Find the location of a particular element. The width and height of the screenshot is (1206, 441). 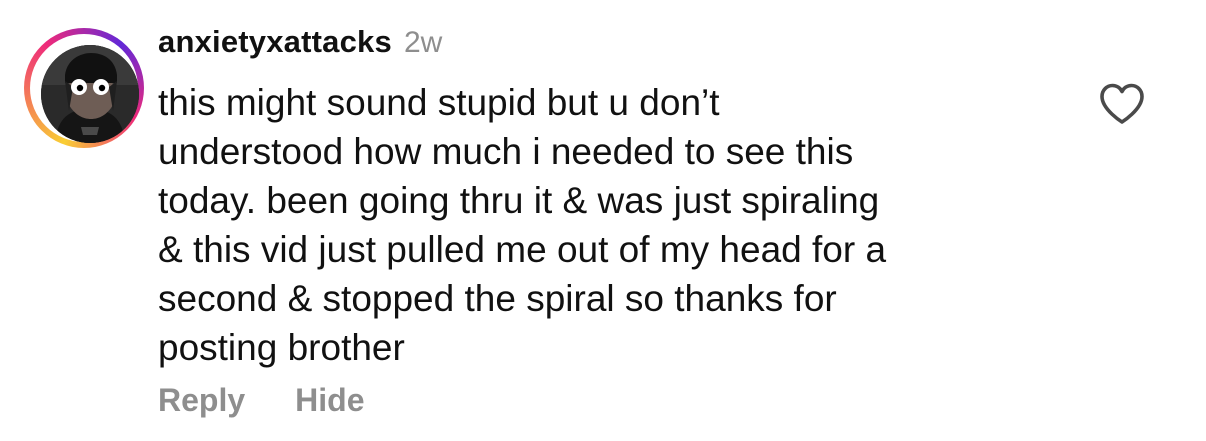

heart-outline-icon is located at coordinates (1122, 103).